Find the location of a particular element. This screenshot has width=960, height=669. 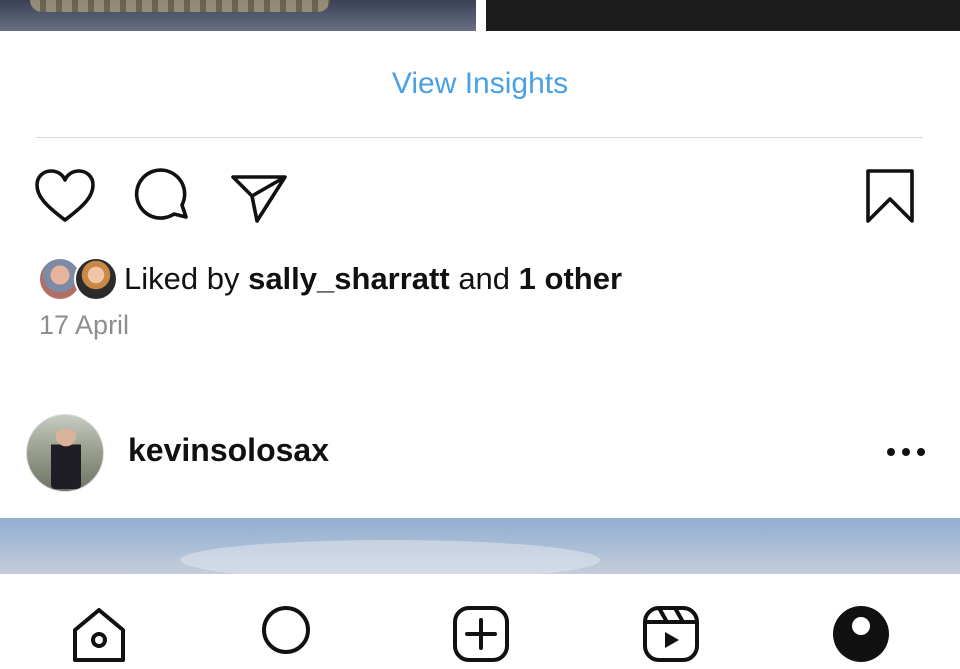

bookmark-icon is located at coordinates (890, 197).